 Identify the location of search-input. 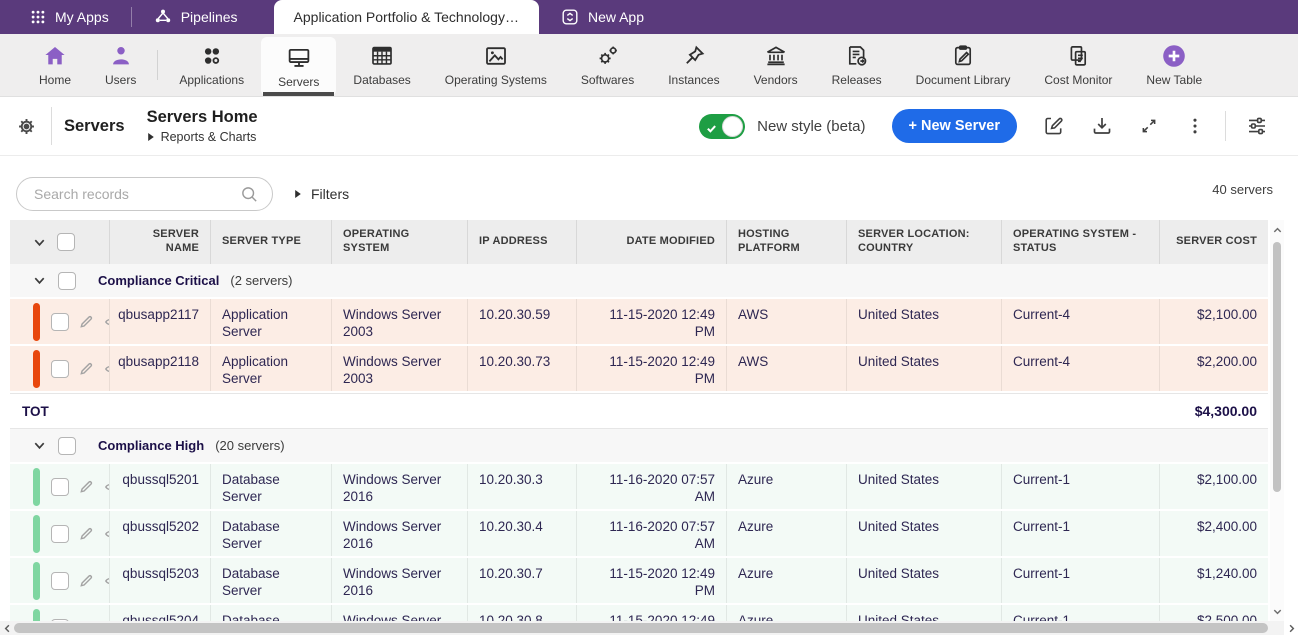
(128, 194).